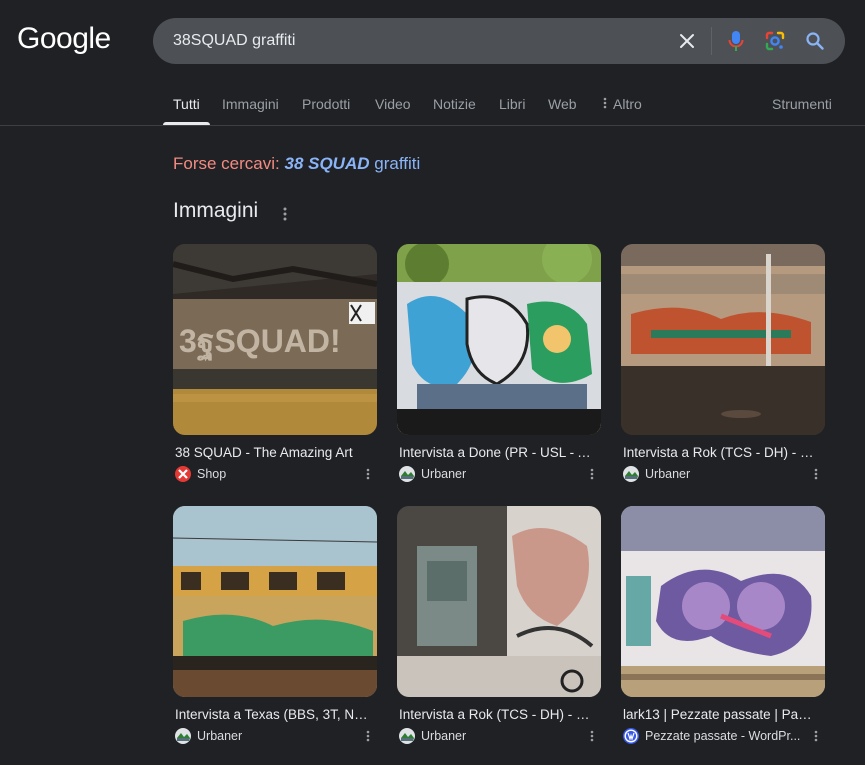  I want to click on close-icon, so click(687, 41).